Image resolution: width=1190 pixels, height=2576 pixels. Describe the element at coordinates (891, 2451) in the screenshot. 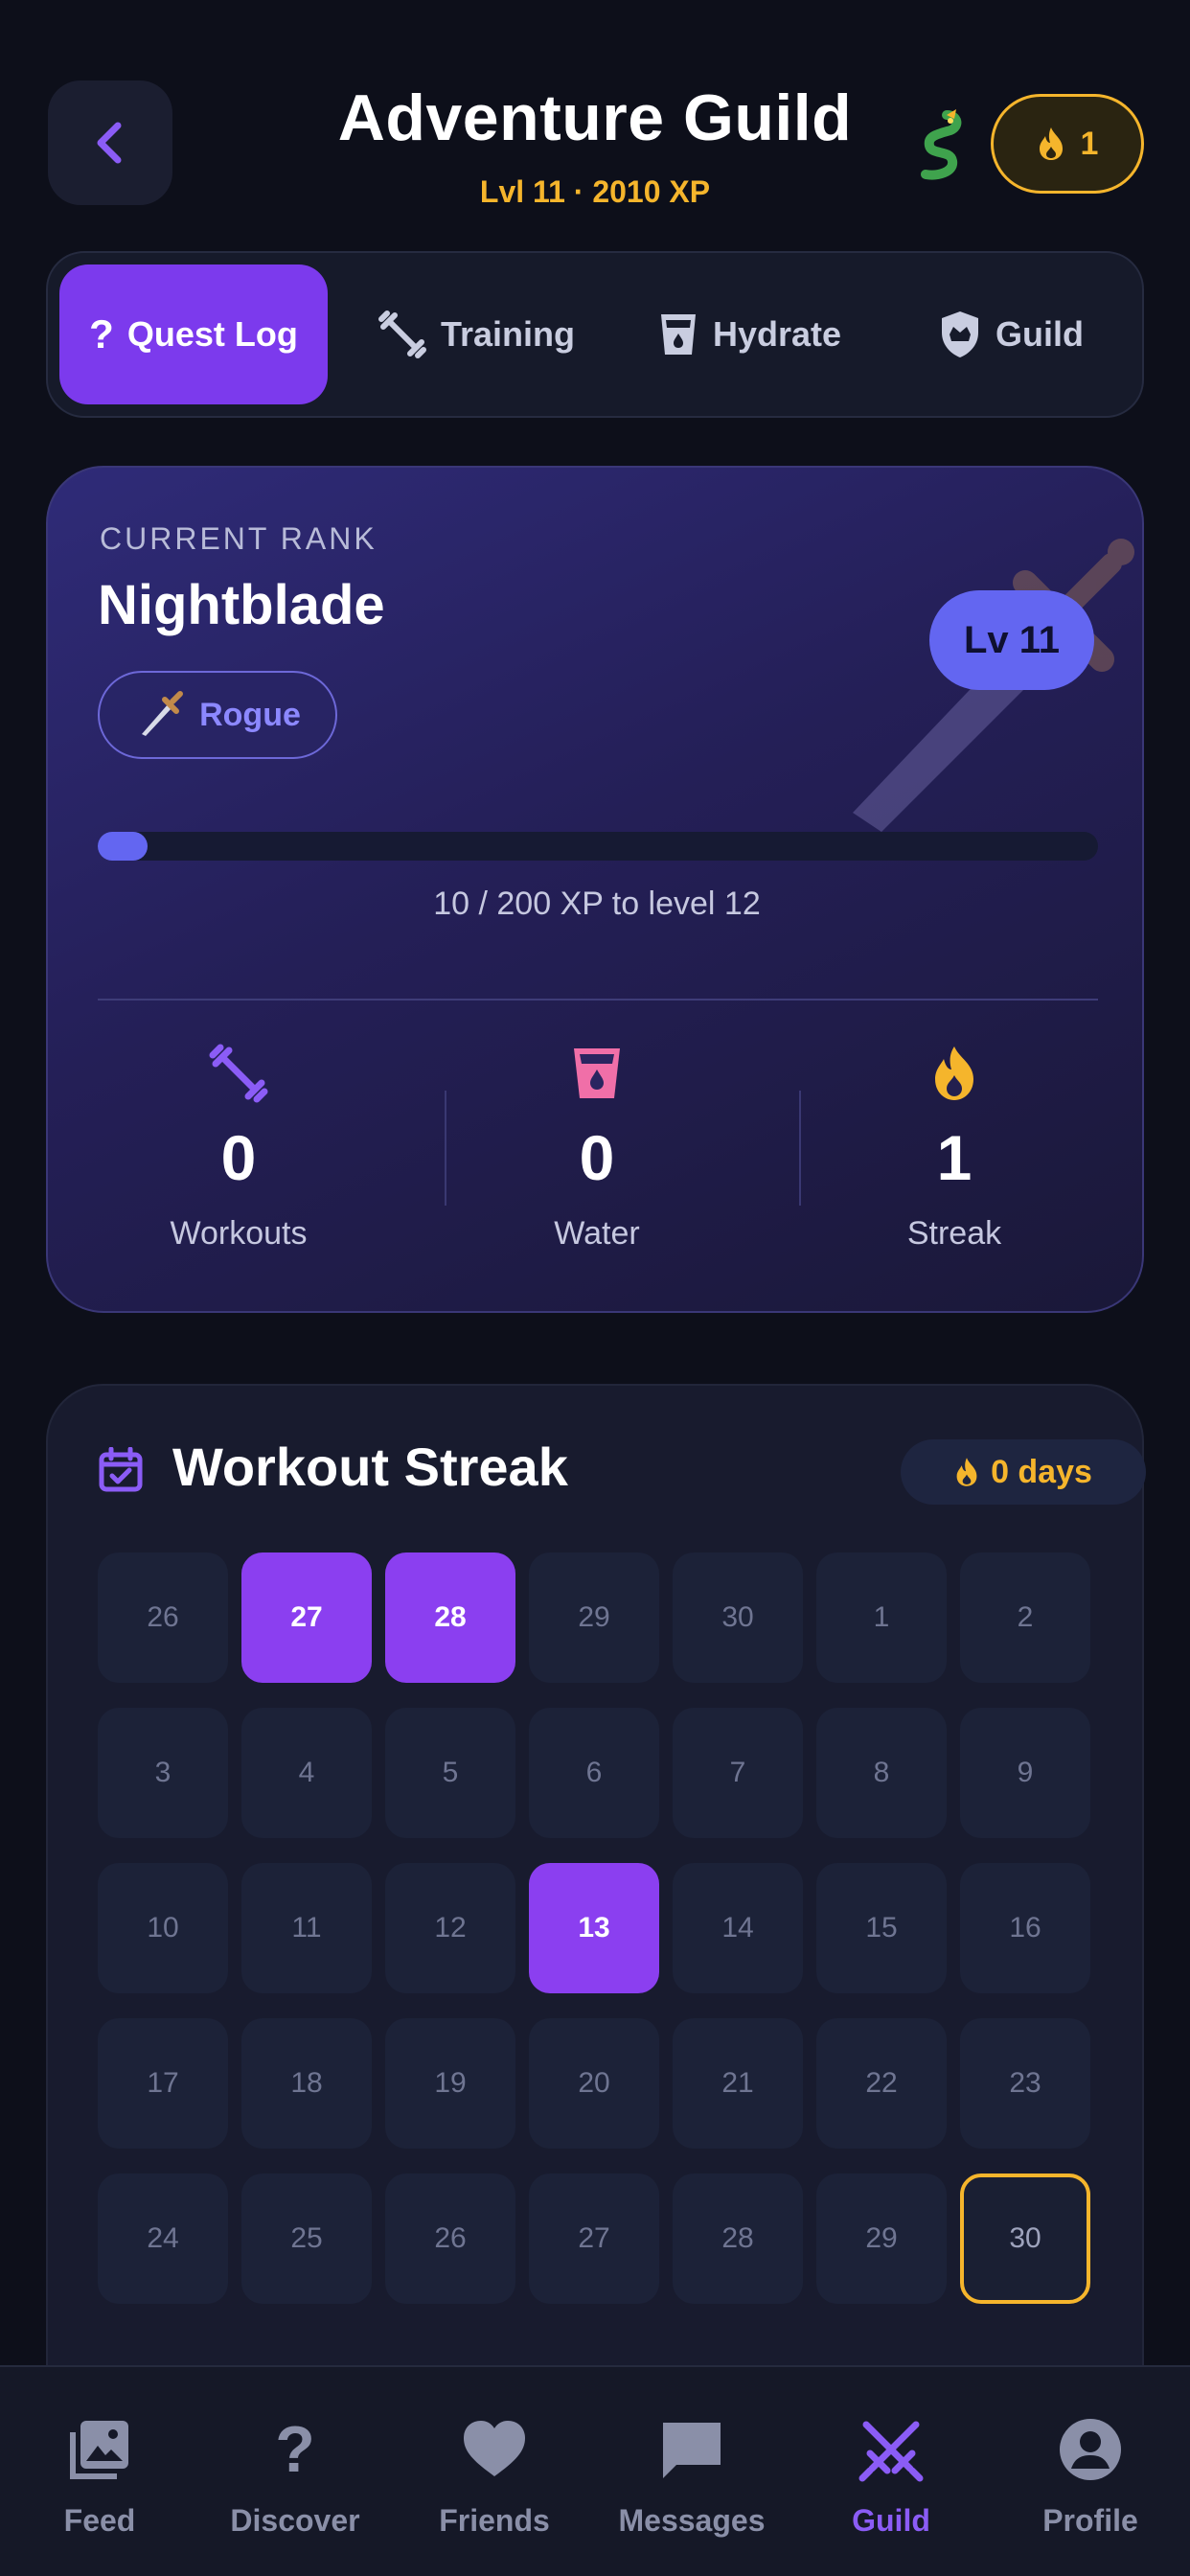

I see `crossed-swords-icon` at that location.